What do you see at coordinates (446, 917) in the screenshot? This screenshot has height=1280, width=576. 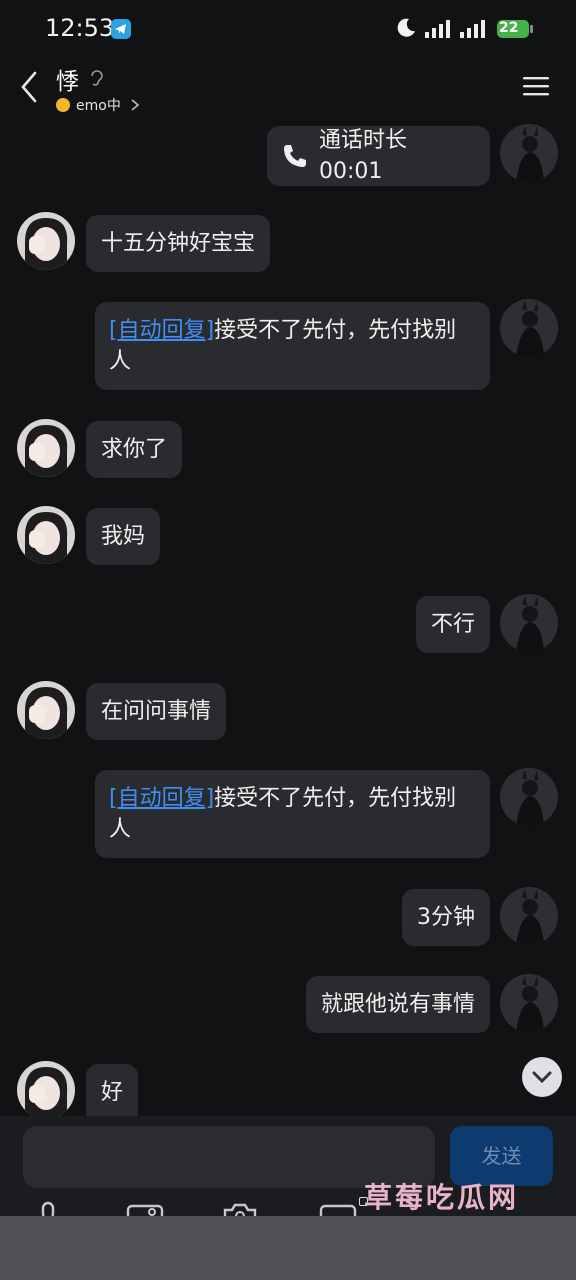 I see `message-bubble: 3分钟` at bounding box center [446, 917].